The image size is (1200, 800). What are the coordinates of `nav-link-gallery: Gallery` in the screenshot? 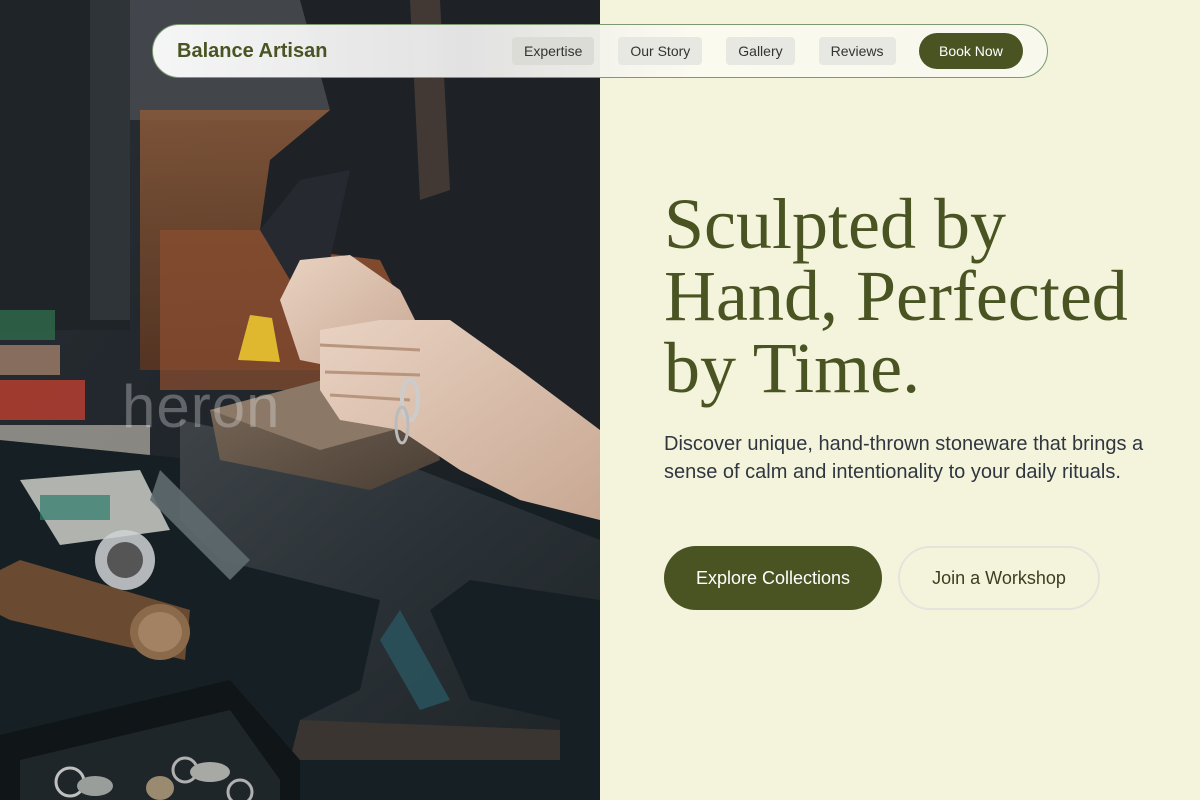 It's located at (760, 51).